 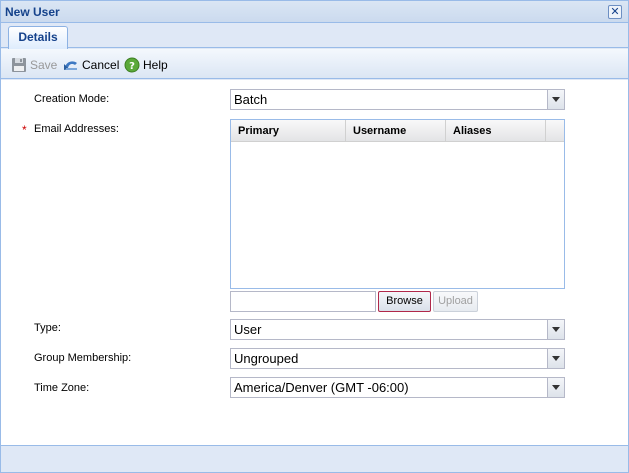 I want to click on type-select: User, so click(x=397, y=329).